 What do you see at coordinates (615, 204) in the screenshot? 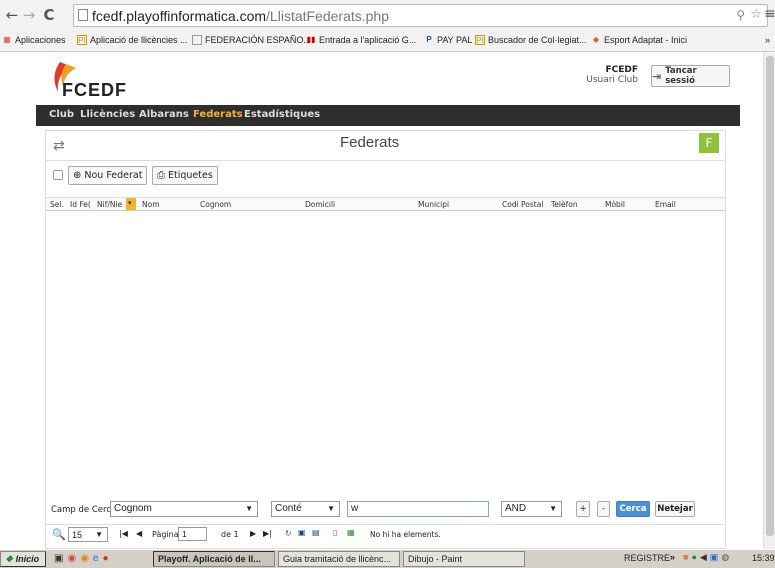
I see `column-header-mobil: Mòbil` at bounding box center [615, 204].